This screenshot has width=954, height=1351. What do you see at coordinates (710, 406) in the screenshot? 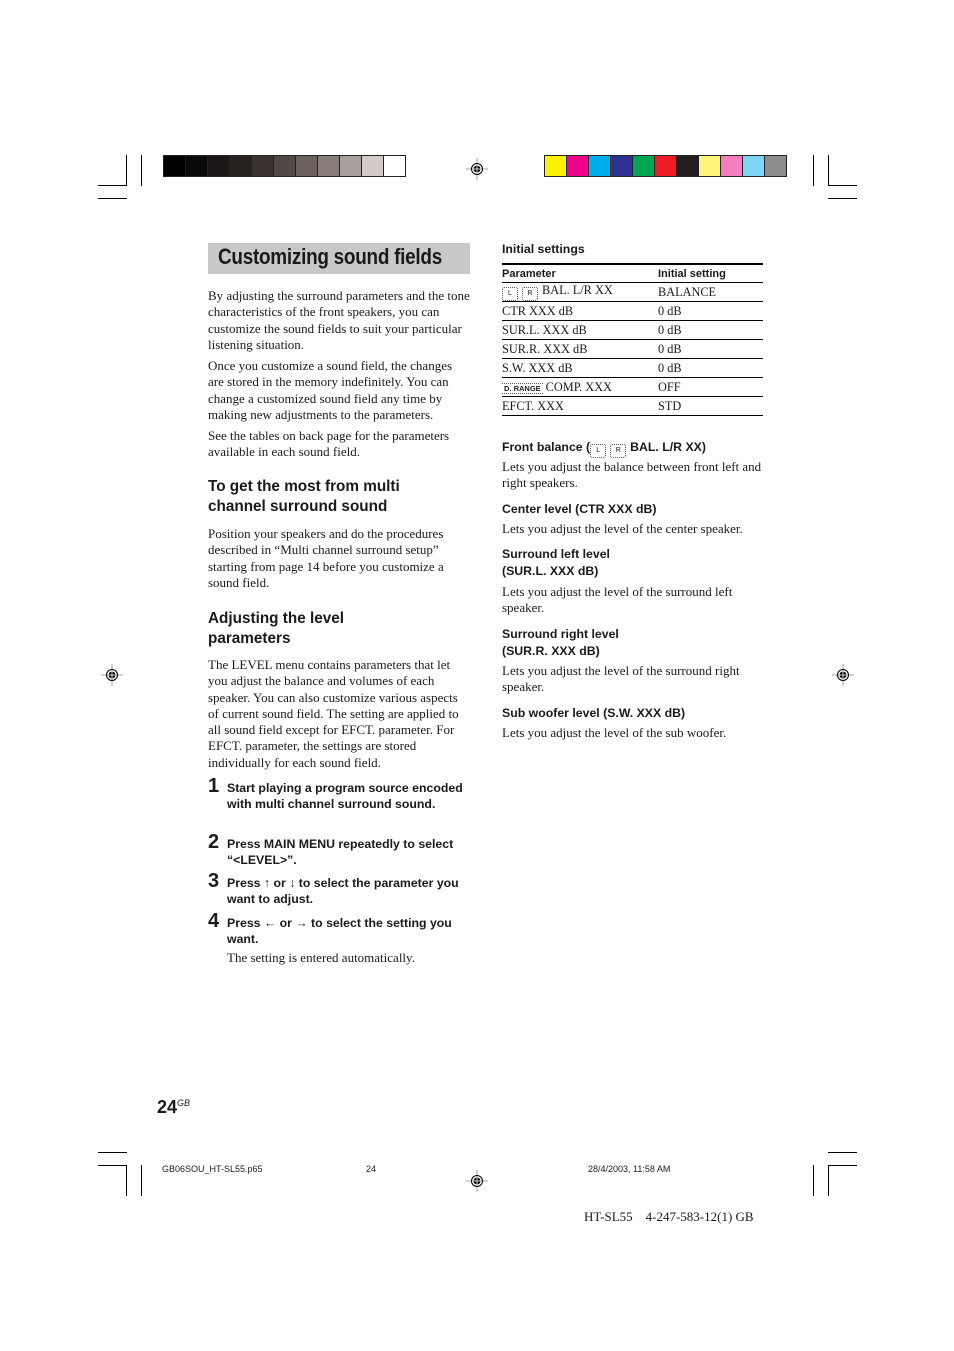
I see `initial-value: STD` at bounding box center [710, 406].